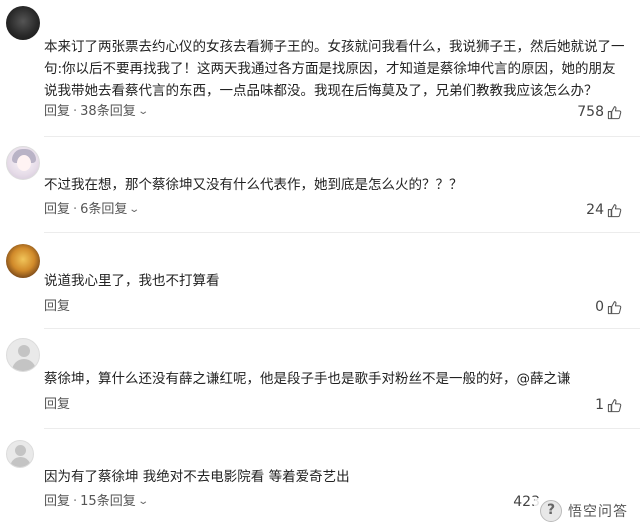  I want to click on watermark-text: 悟空问答, so click(598, 512).